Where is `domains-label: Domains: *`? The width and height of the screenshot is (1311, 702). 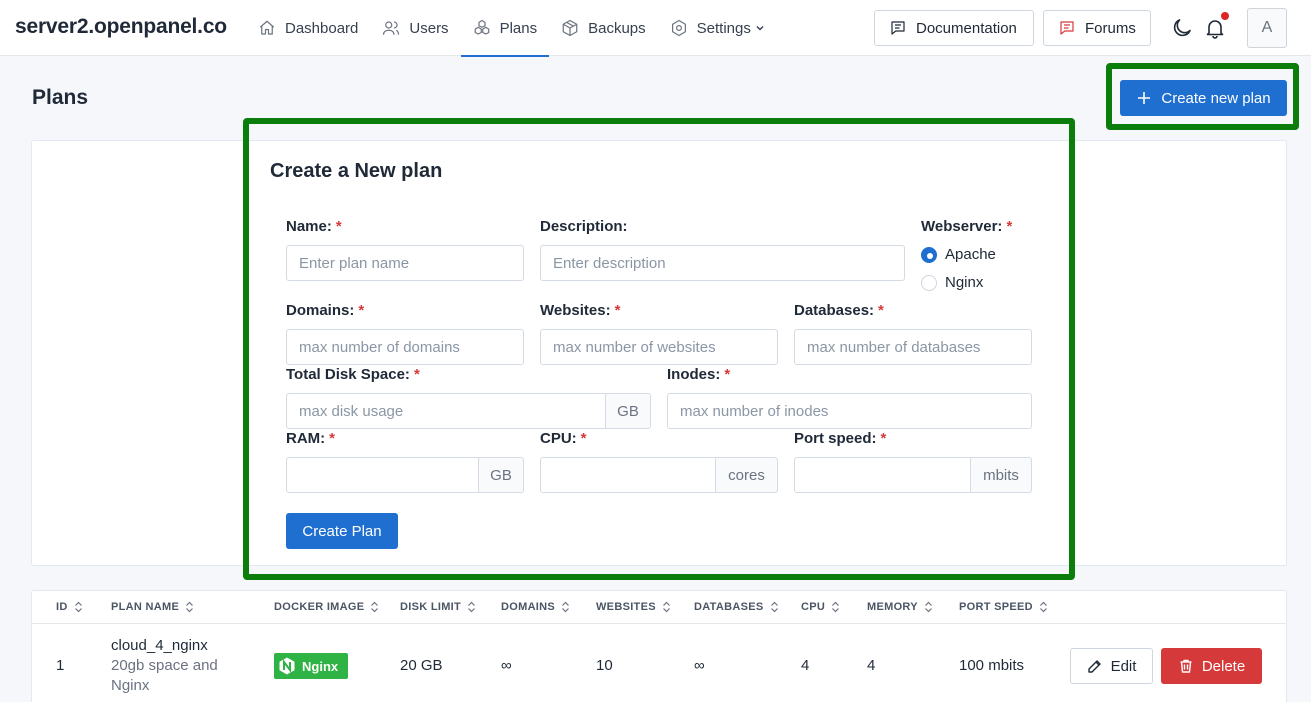
domains-label: Domains: * is located at coordinates (325, 310).